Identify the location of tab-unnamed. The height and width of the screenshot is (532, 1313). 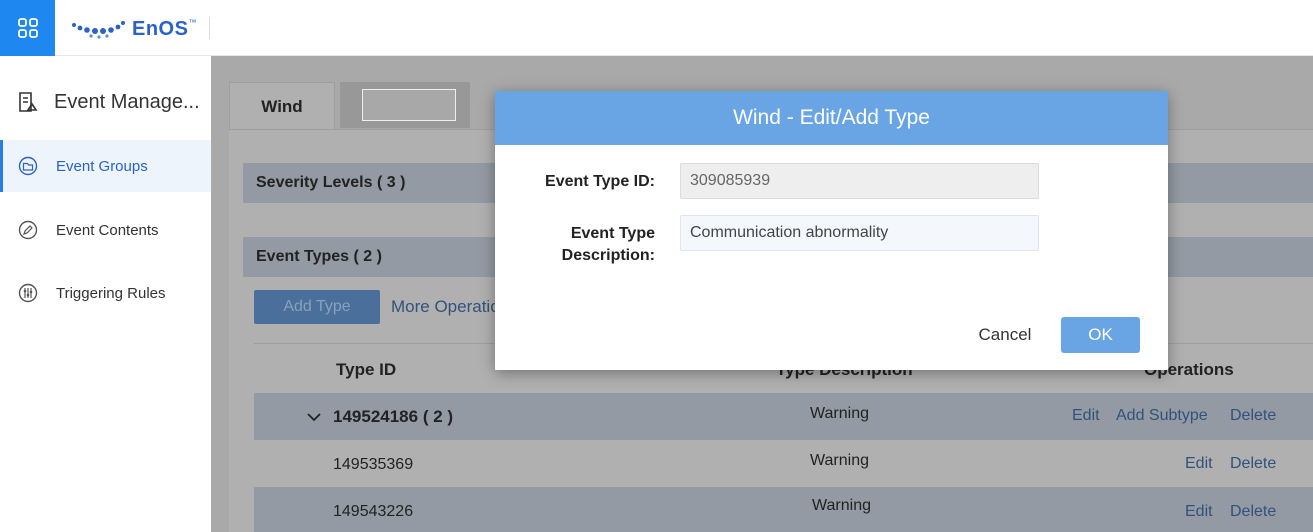
(405, 105).